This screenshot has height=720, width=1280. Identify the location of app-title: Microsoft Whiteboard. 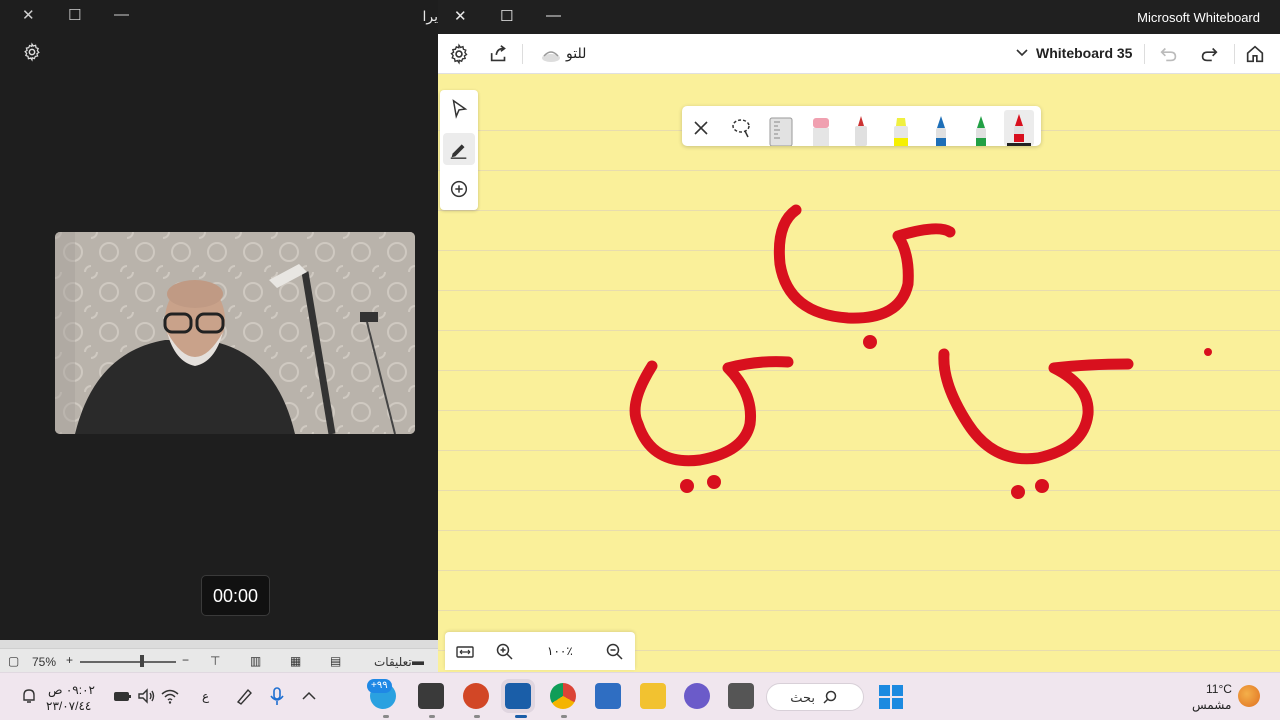
(1198, 17).